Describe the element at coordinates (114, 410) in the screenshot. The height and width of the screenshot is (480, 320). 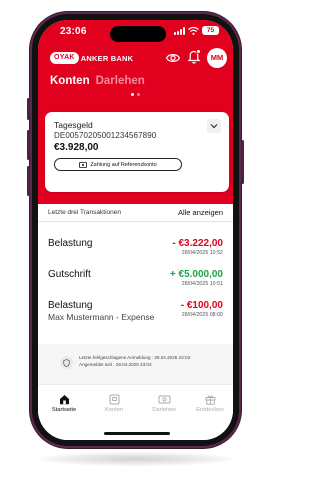
I see `nav-label: Konten` at that location.